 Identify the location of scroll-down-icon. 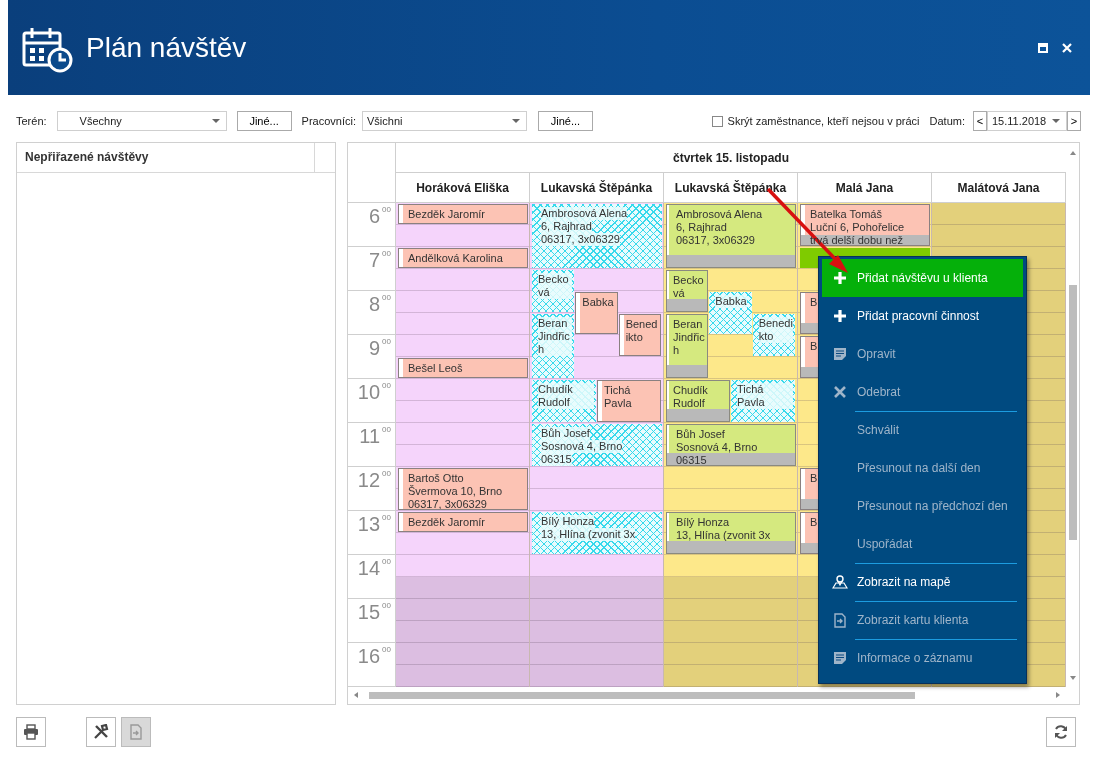
(1072, 678).